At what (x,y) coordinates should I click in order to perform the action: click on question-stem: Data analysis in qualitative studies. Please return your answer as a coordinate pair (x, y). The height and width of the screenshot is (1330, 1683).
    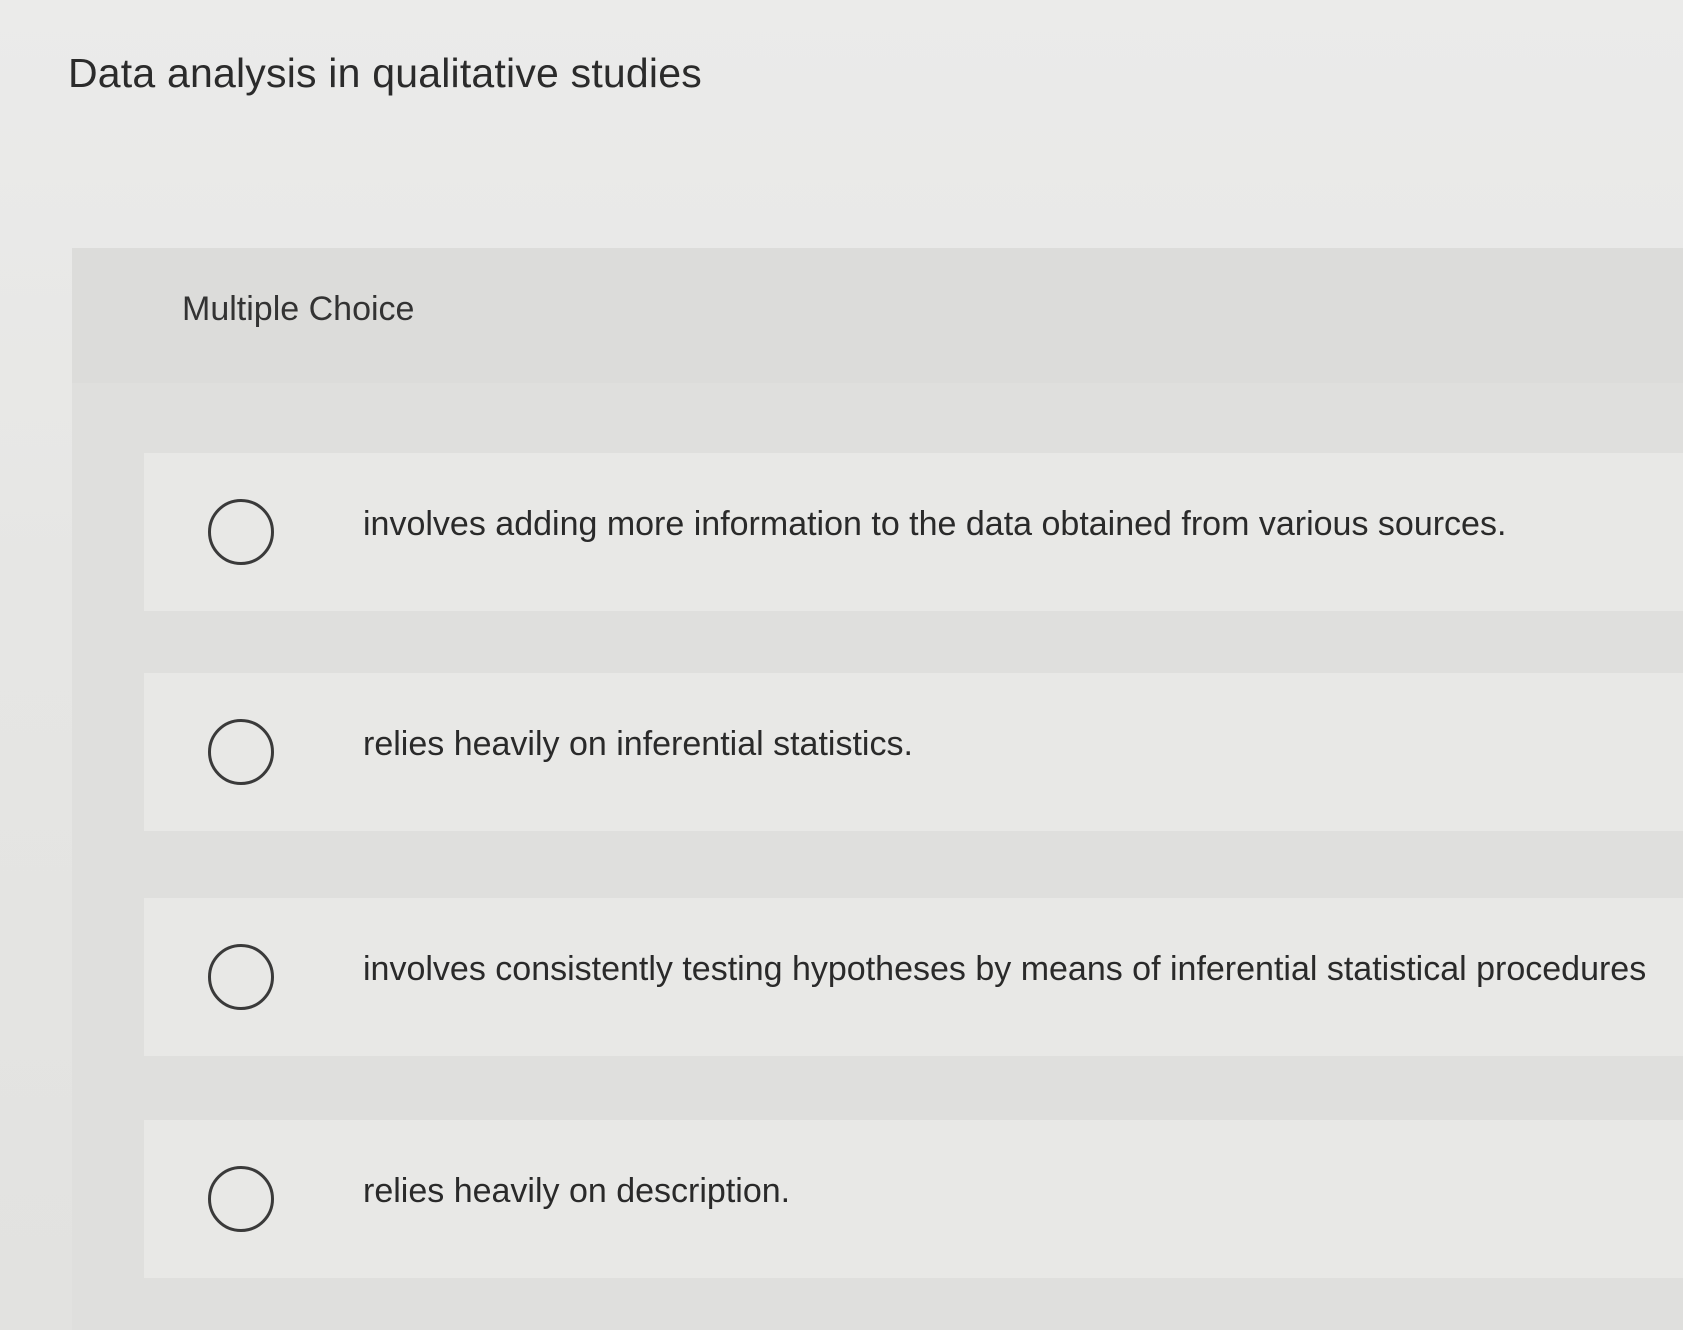
    Looking at the image, I should click on (385, 73).